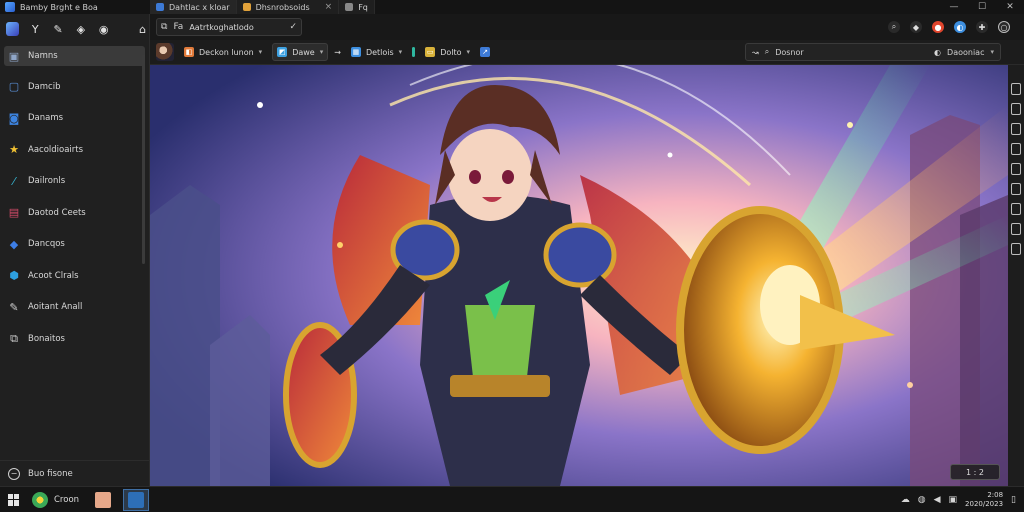 The width and height of the screenshot is (1024, 512). Describe the element at coordinates (293, 27) in the screenshot. I see `check-icon: ✓` at that location.